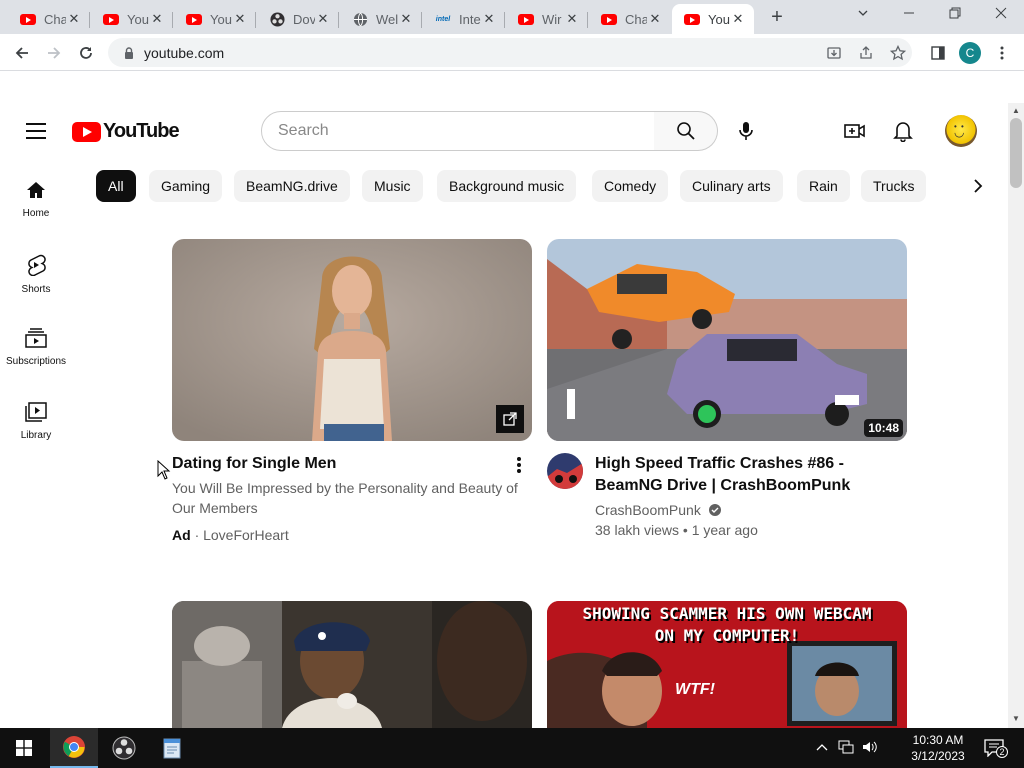 Image resolution: width=1024 pixels, height=768 pixels. I want to click on taskbar-chrome, so click(74, 748).